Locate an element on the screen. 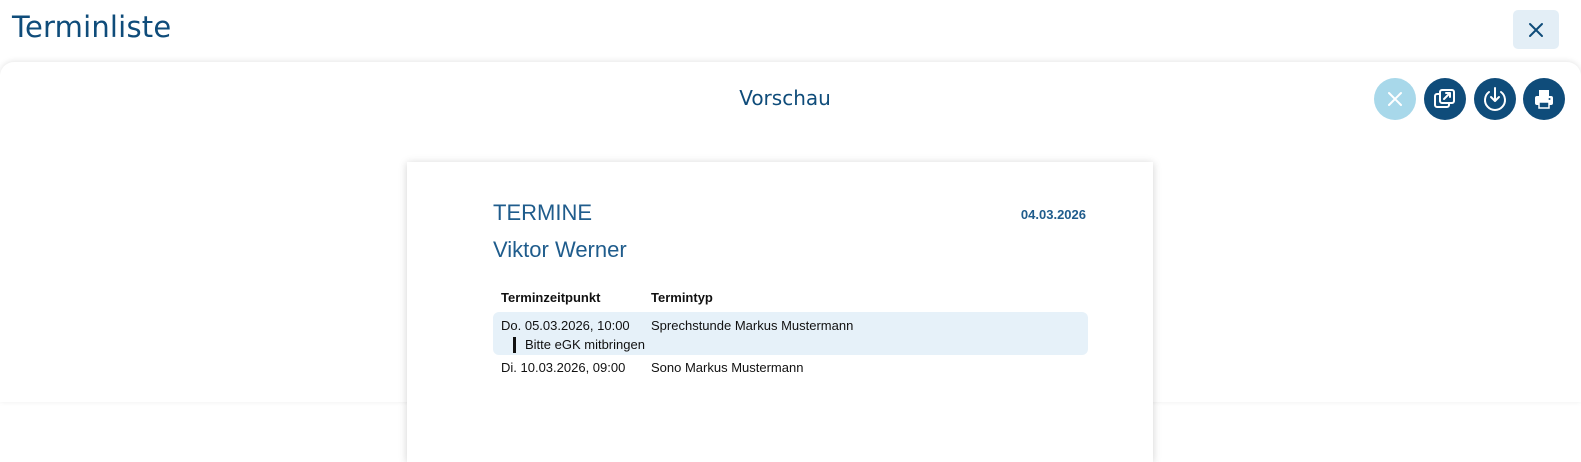  appointment-type: Sono Markus Mustermann is located at coordinates (727, 367).